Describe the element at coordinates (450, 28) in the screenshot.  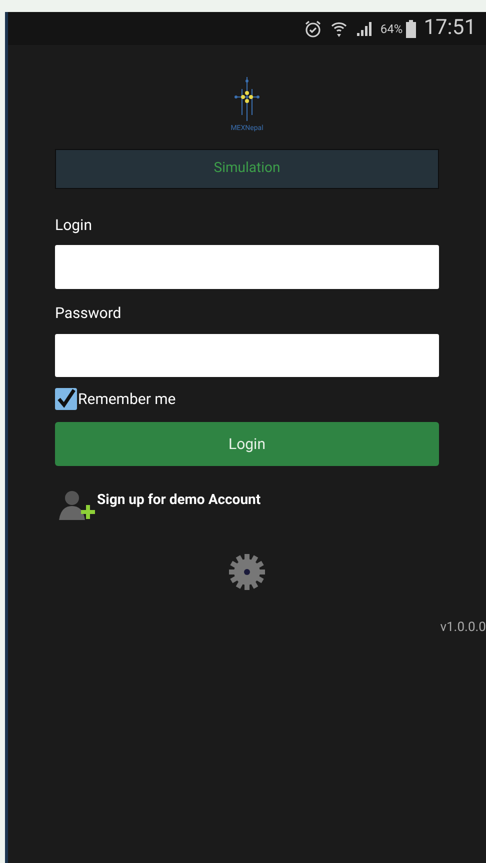
I see `clock: 17:51` at that location.